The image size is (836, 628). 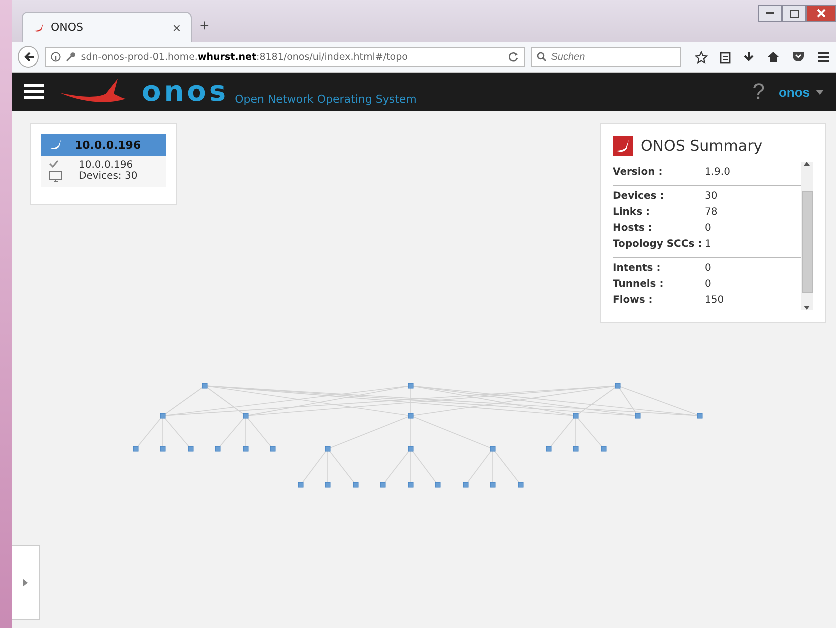 I want to click on url-text: sdn-onos-prod-01.home.whurst.net:8181/onos/ui/index.html#/topo, so click(x=245, y=57).